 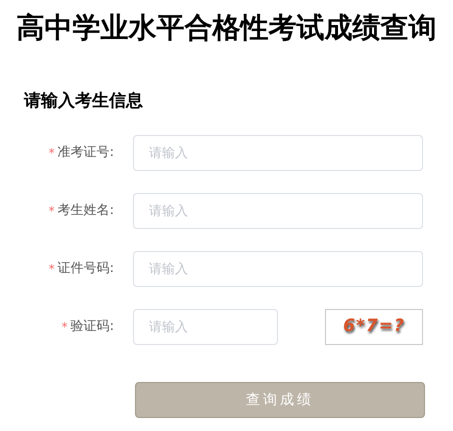 What do you see at coordinates (86, 153) in the screenshot?
I see `field-label: 准考证号:` at bounding box center [86, 153].